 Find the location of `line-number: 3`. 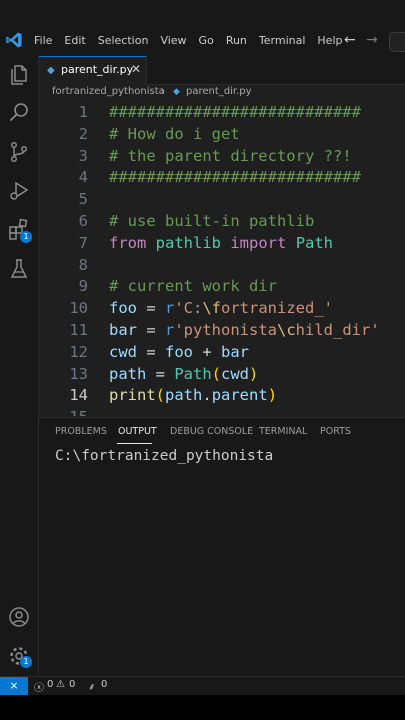

line-number: 3 is located at coordinates (83, 155).